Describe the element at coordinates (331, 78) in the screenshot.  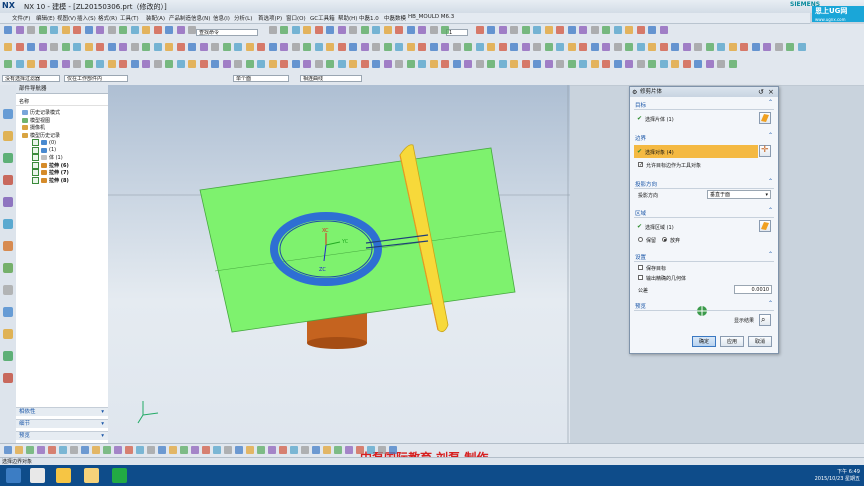
I see `curve-rule-select: 相连曲线` at that location.